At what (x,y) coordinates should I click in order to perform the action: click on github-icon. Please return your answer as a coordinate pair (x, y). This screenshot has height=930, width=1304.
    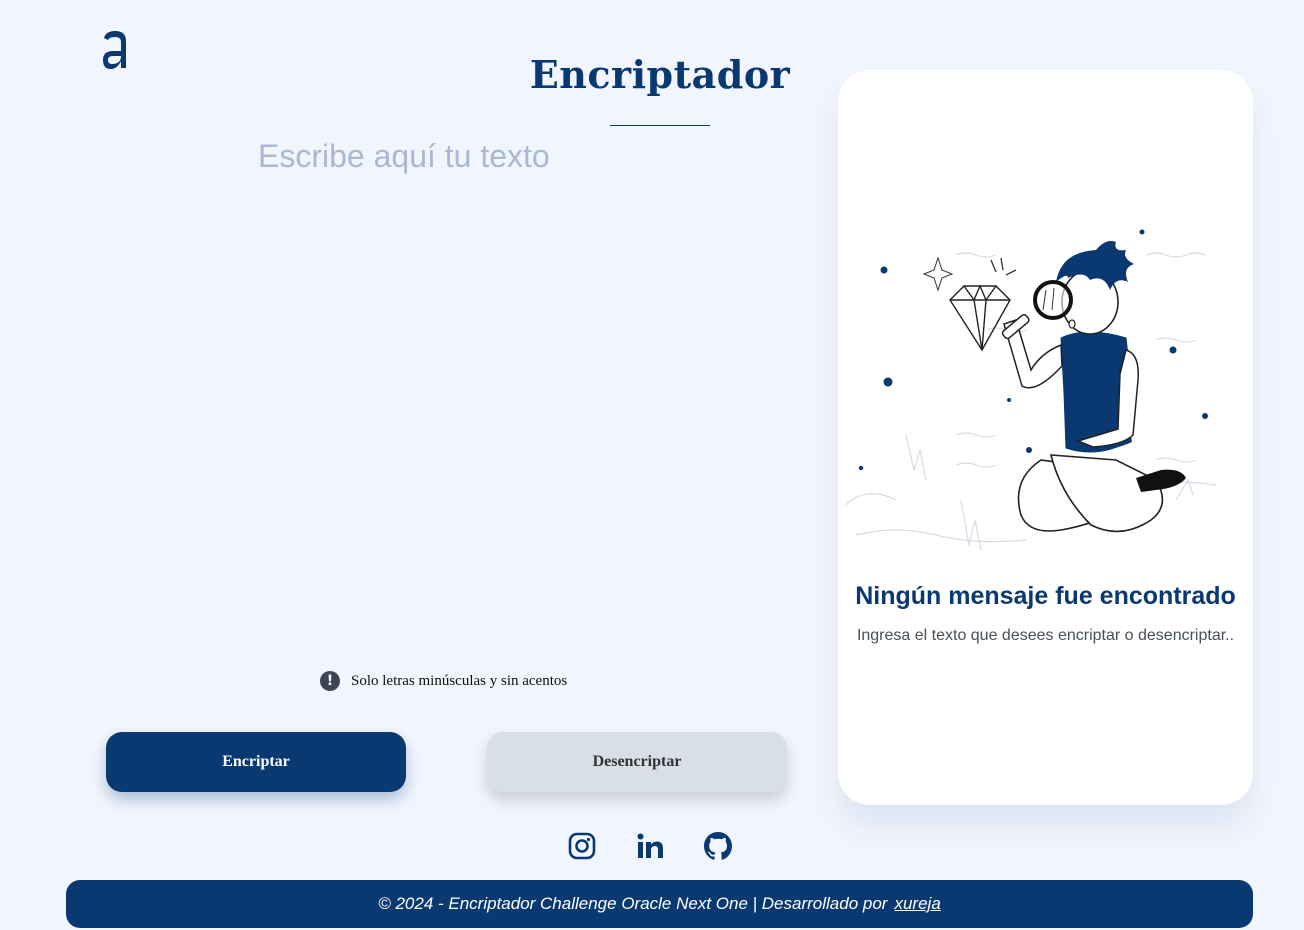
    Looking at the image, I should click on (718, 846).